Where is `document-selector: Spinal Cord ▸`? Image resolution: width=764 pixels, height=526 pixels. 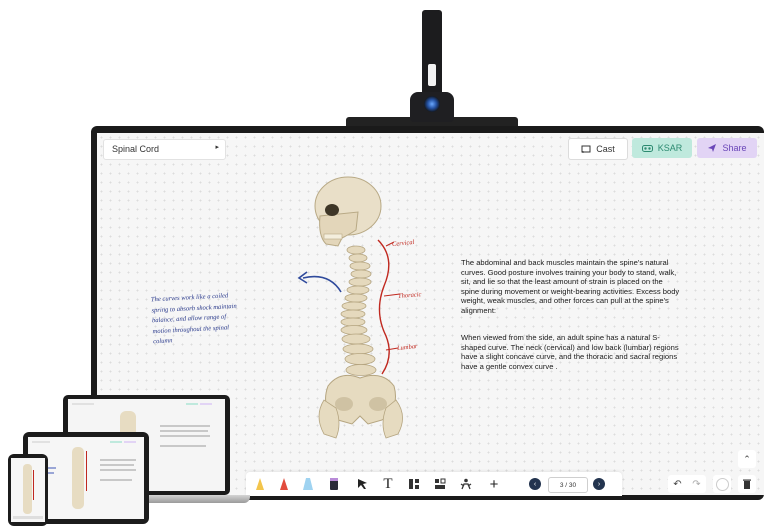 document-selector: Spinal Cord ▸ is located at coordinates (164, 149).